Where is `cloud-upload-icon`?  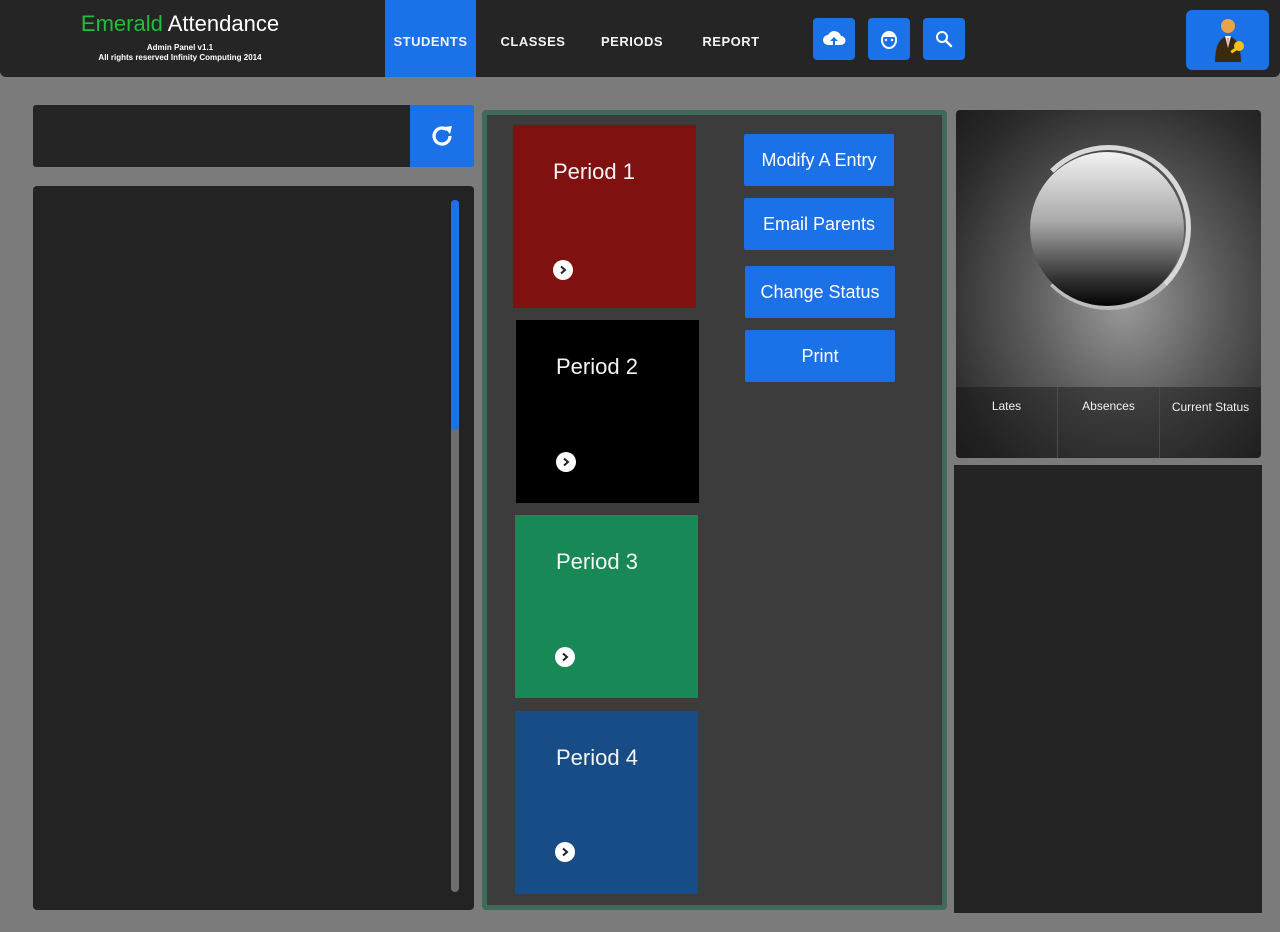 cloud-upload-icon is located at coordinates (834, 38).